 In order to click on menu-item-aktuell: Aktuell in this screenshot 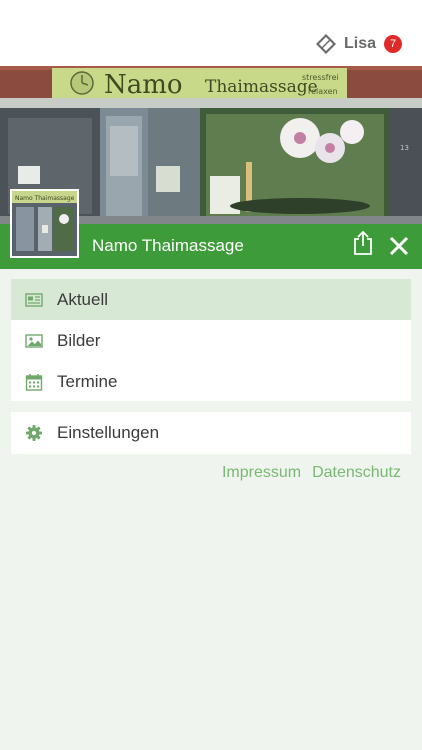, I will do `click(211, 299)`.